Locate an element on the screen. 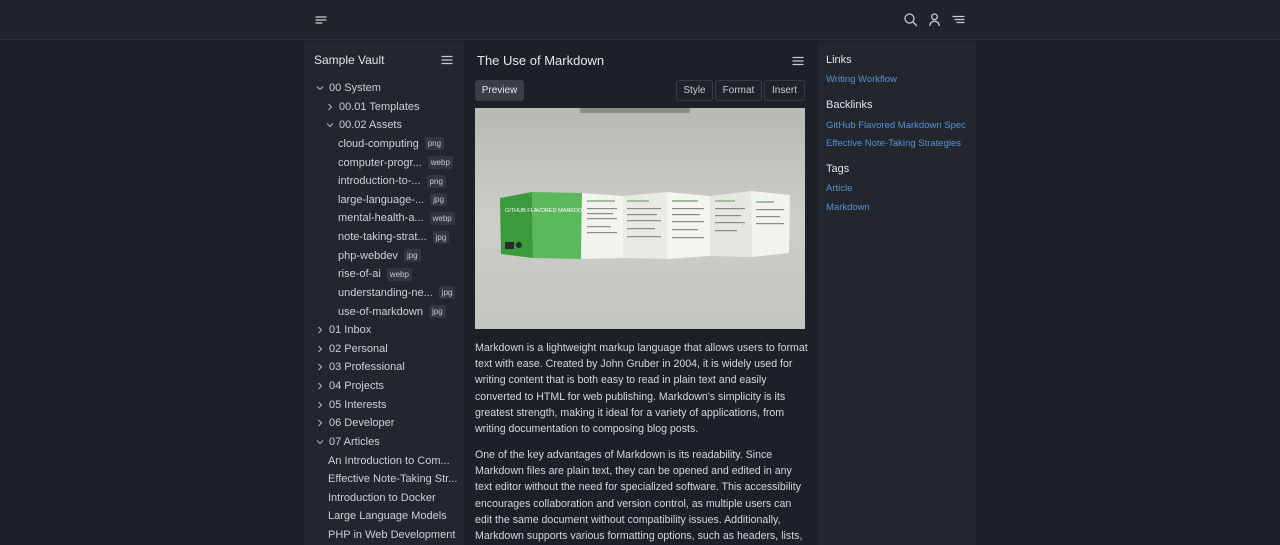 The image size is (1280, 545). folder-item: 00 System is located at coordinates (348, 88).